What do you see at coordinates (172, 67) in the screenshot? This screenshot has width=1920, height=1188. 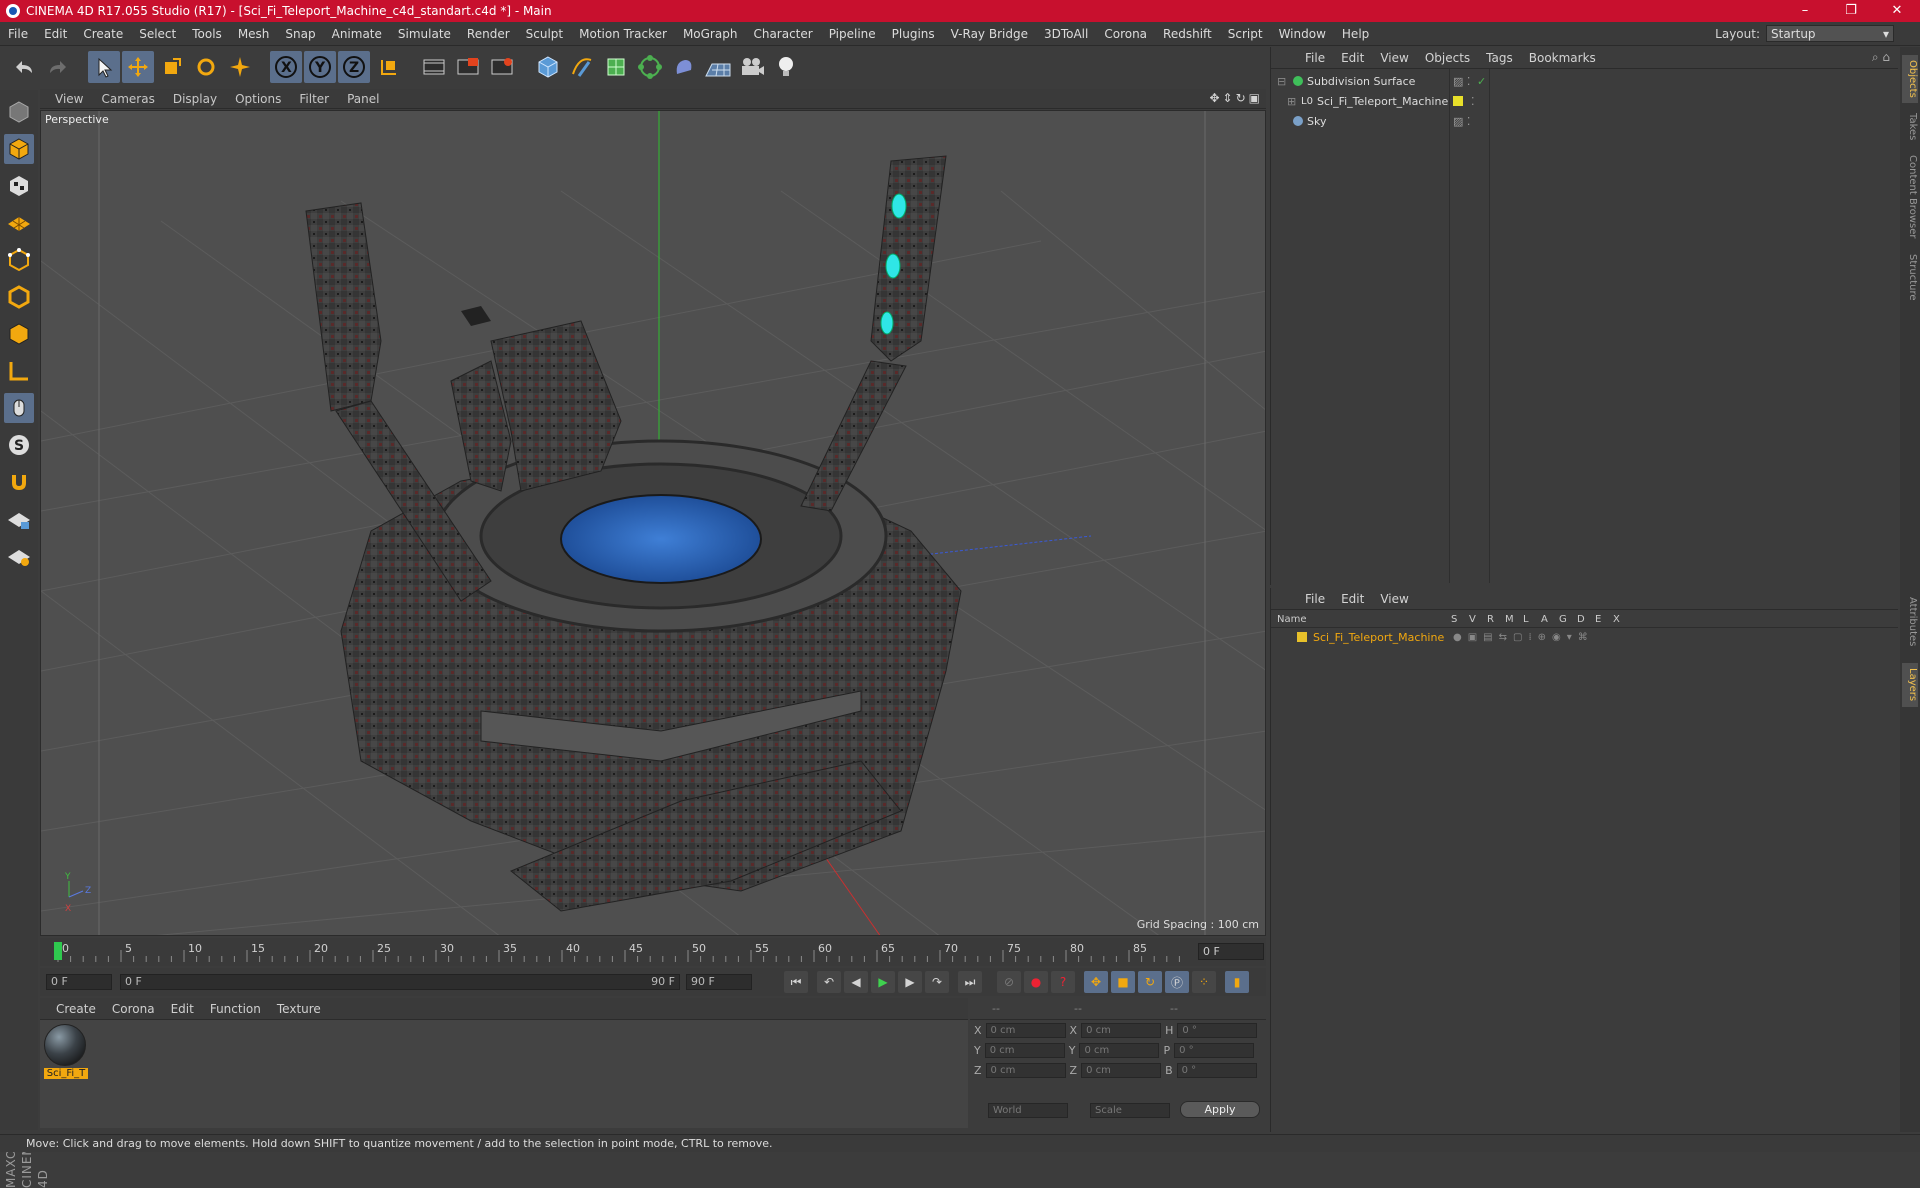 I see `scale-tool-button` at bounding box center [172, 67].